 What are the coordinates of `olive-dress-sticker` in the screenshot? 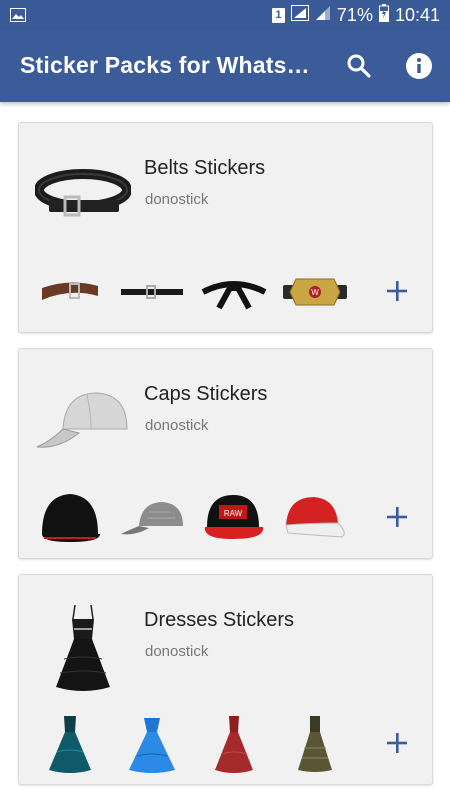 It's located at (315, 744).